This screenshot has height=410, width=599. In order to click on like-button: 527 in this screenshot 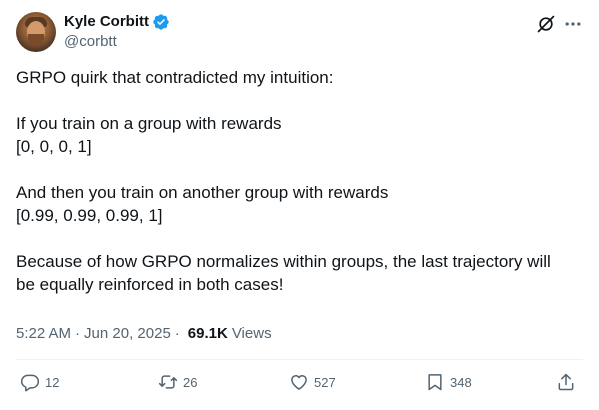, I will do `click(312, 382)`.